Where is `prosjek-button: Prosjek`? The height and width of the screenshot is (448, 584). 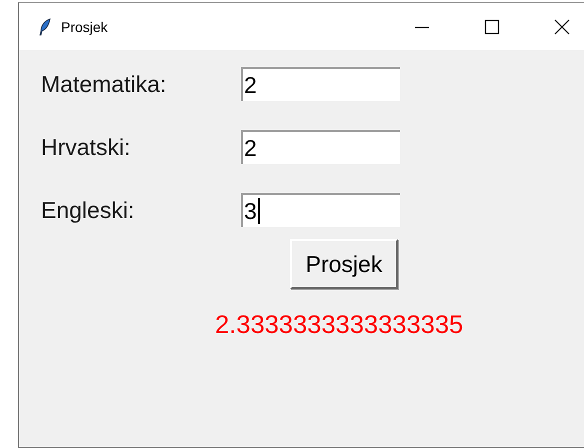 prosjek-button: Prosjek is located at coordinates (344, 264).